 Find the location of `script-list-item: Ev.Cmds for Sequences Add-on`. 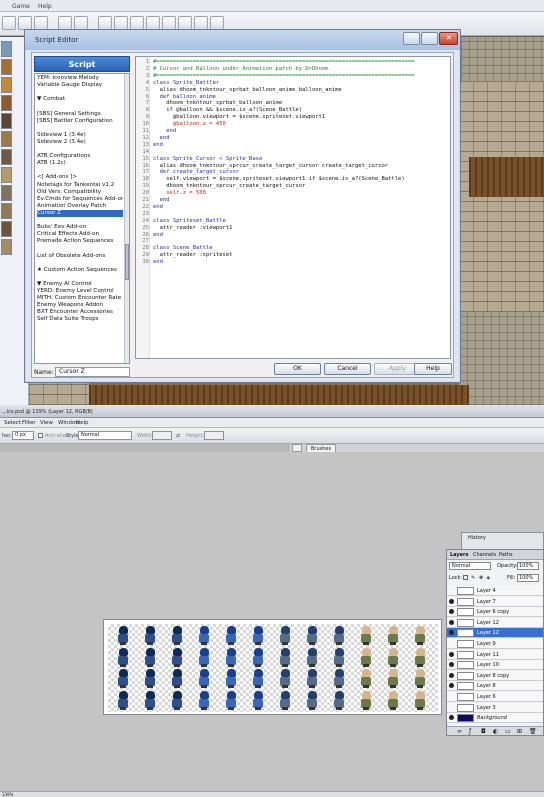

script-list-item: Ev.Cmds for Sequences Add-on is located at coordinates (80, 199).